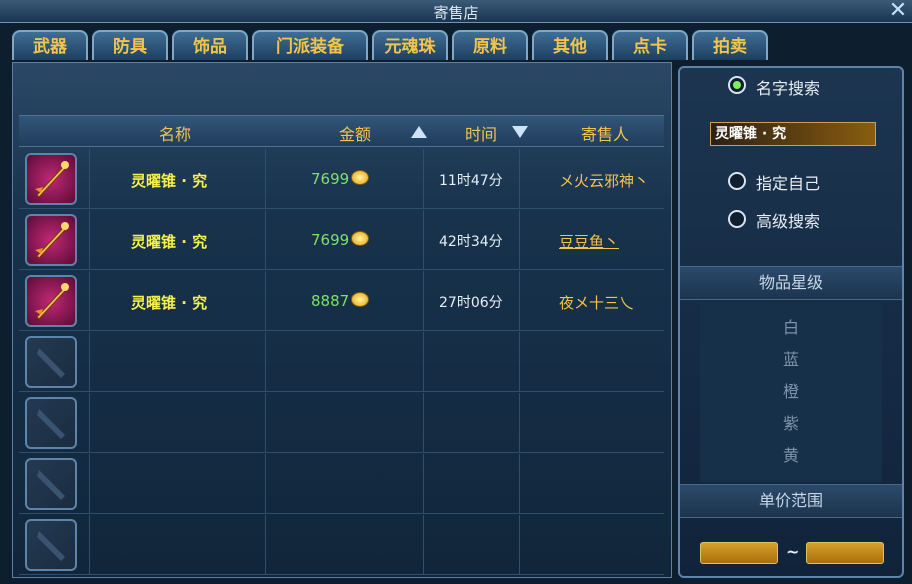  Describe the element at coordinates (50, 45) in the screenshot. I see `tab-weapons: 武器` at that location.